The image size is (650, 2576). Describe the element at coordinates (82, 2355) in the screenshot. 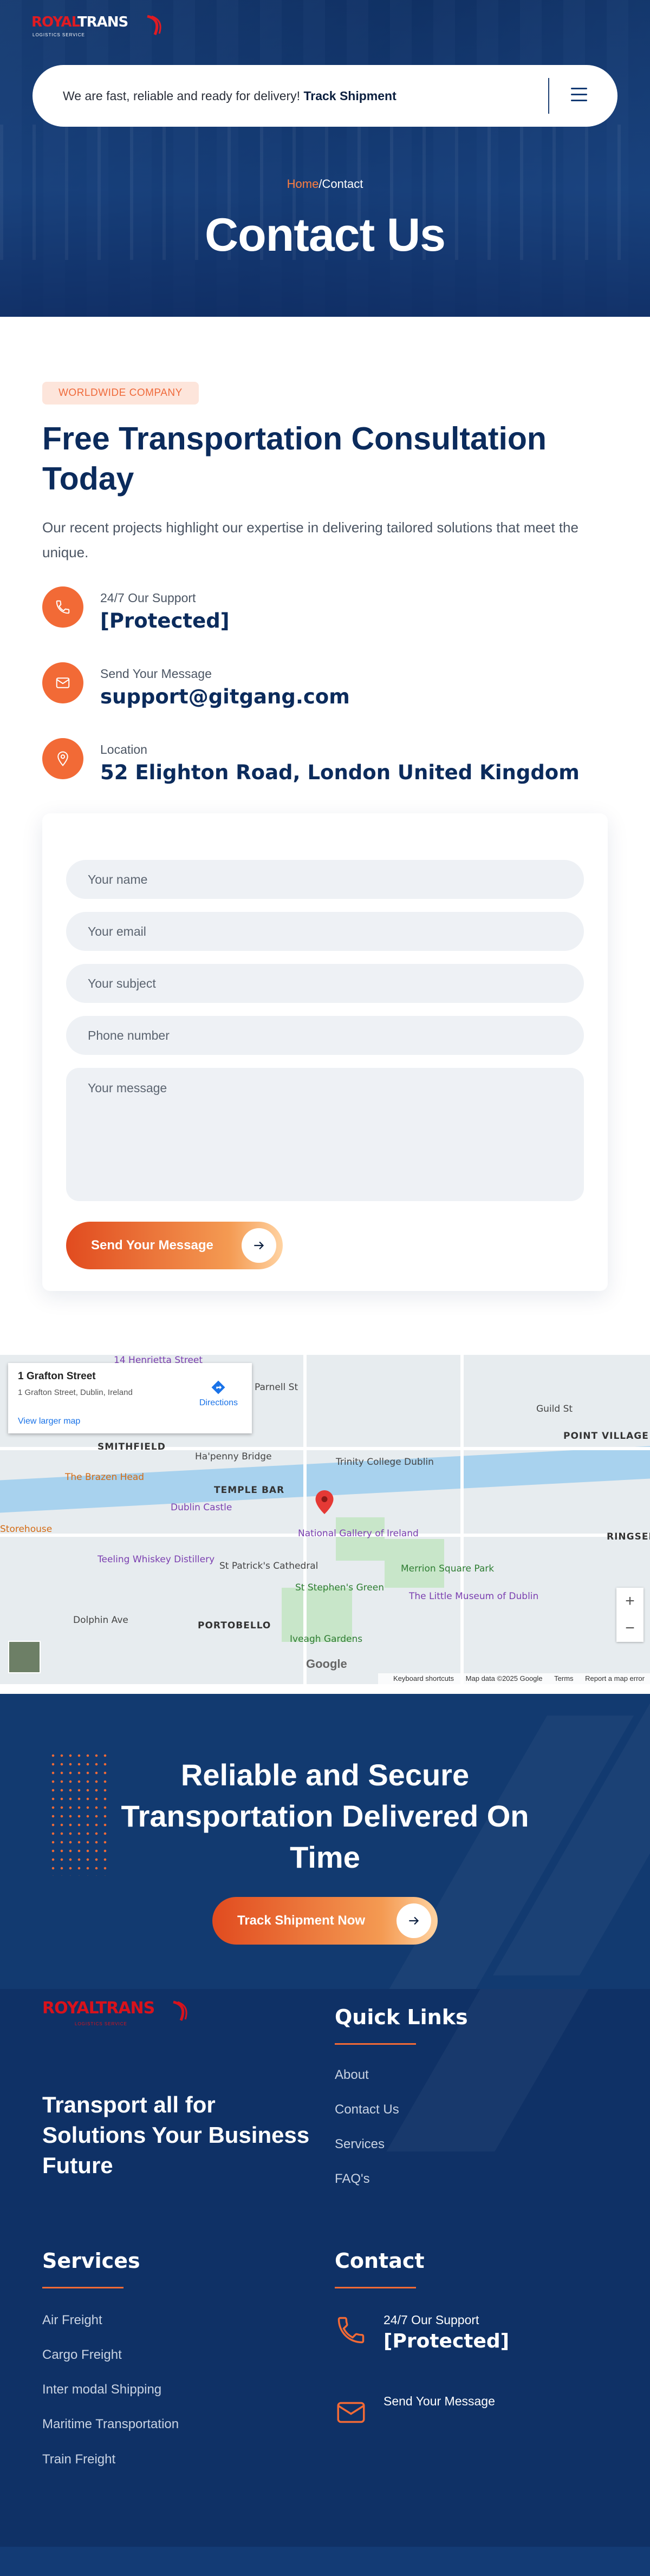

I see `footer-service-item: Cargo Freight` at that location.